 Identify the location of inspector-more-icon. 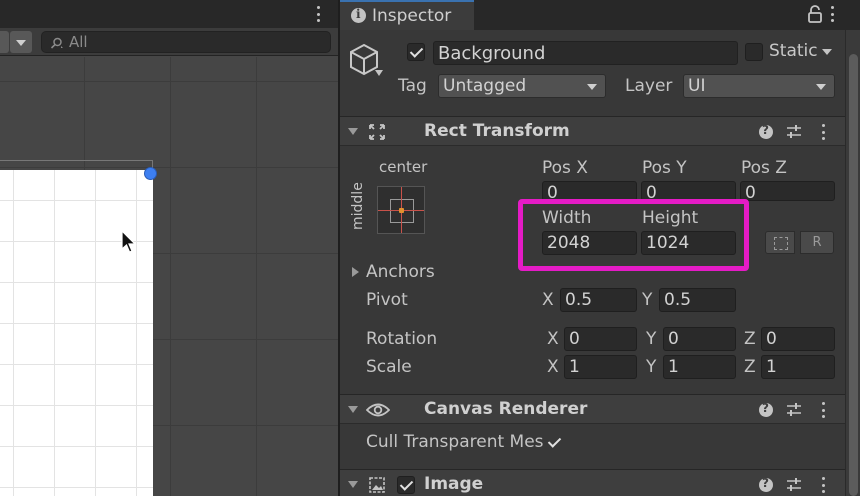
(832, 14).